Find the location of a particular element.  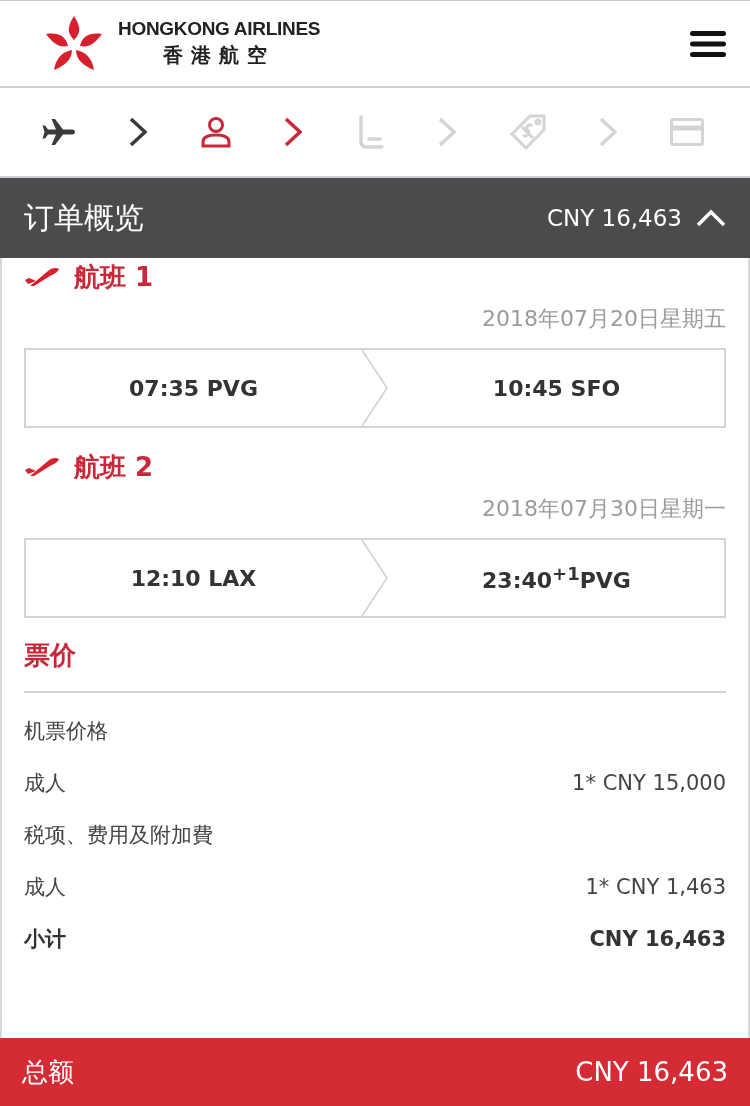

flight-title: 航班 1 is located at coordinates (114, 277).